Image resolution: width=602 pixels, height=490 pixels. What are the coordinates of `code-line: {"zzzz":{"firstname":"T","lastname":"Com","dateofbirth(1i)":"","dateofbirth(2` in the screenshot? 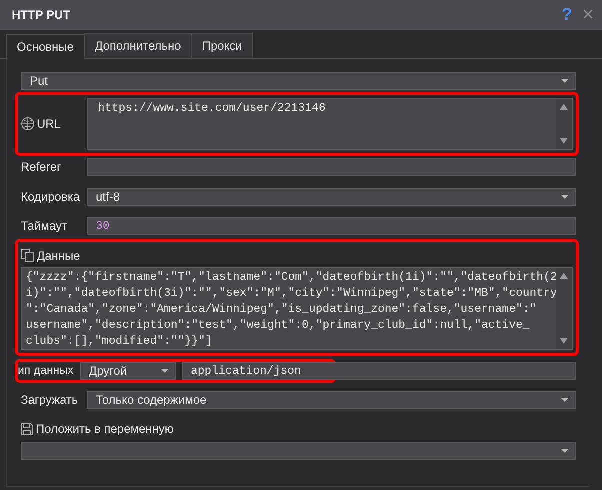 It's located at (291, 278).